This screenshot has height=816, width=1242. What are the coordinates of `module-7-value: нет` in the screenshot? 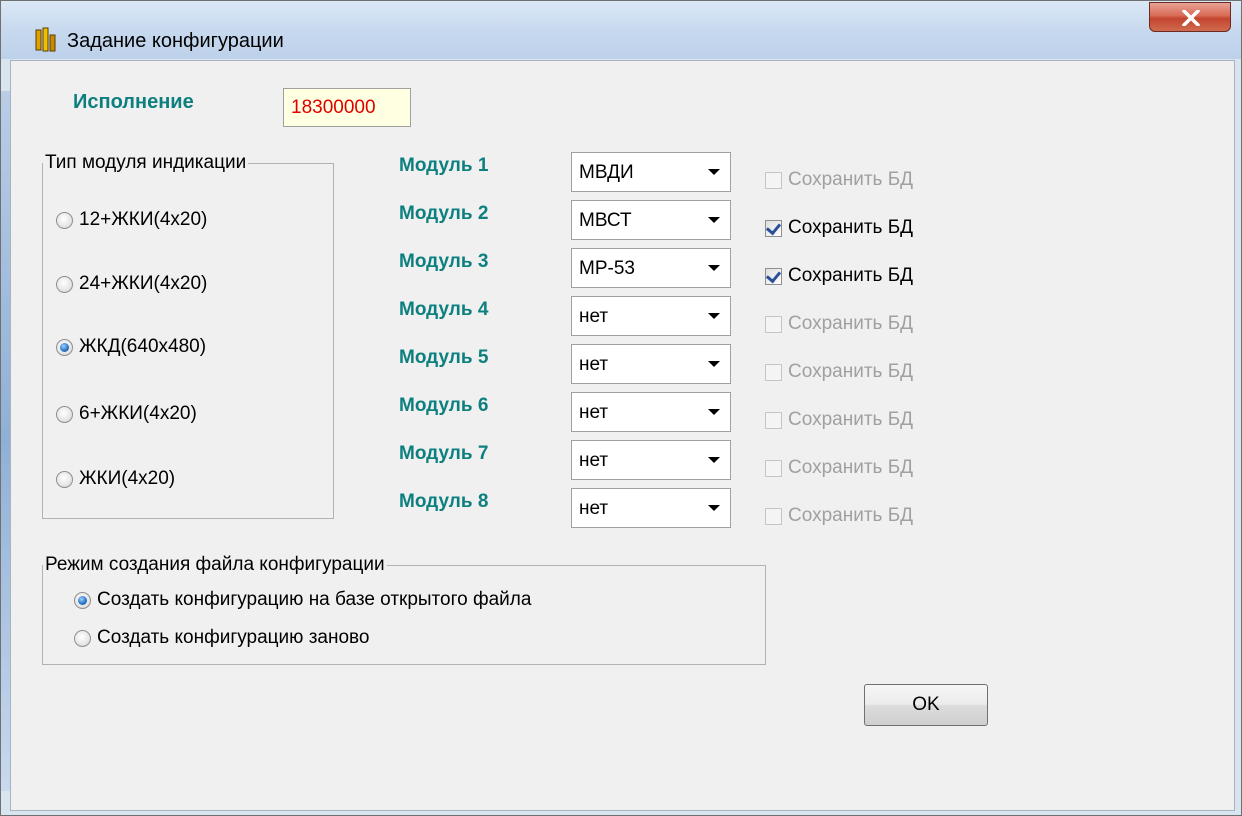 It's located at (594, 460).